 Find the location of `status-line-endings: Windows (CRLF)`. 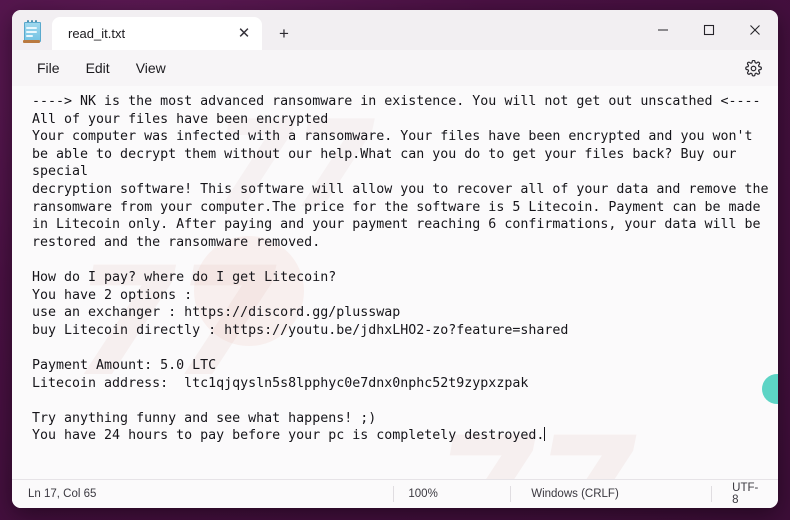

status-line-endings: Windows (CRLF) is located at coordinates (610, 494).